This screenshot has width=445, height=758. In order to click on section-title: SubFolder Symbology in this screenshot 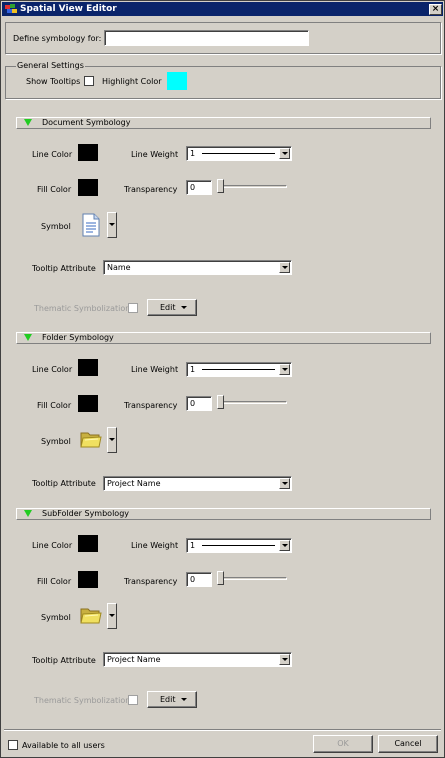, I will do `click(85, 513)`.